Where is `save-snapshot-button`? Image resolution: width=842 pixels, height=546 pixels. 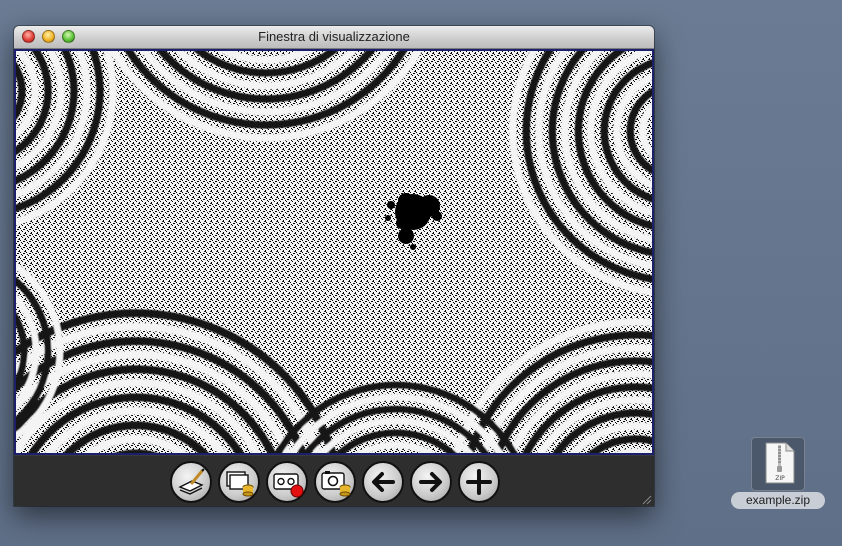
save-snapshot-button is located at coordinates (335, 482).